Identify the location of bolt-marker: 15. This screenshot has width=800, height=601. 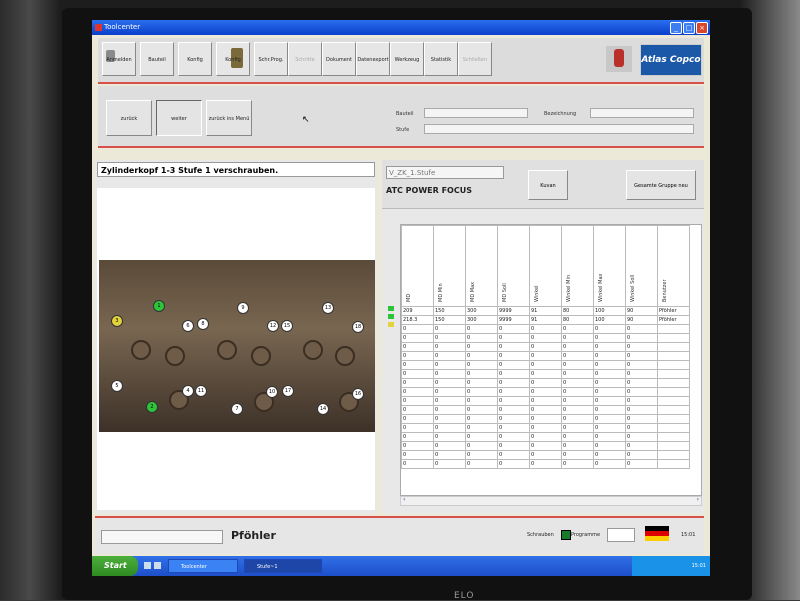
(287, 326).